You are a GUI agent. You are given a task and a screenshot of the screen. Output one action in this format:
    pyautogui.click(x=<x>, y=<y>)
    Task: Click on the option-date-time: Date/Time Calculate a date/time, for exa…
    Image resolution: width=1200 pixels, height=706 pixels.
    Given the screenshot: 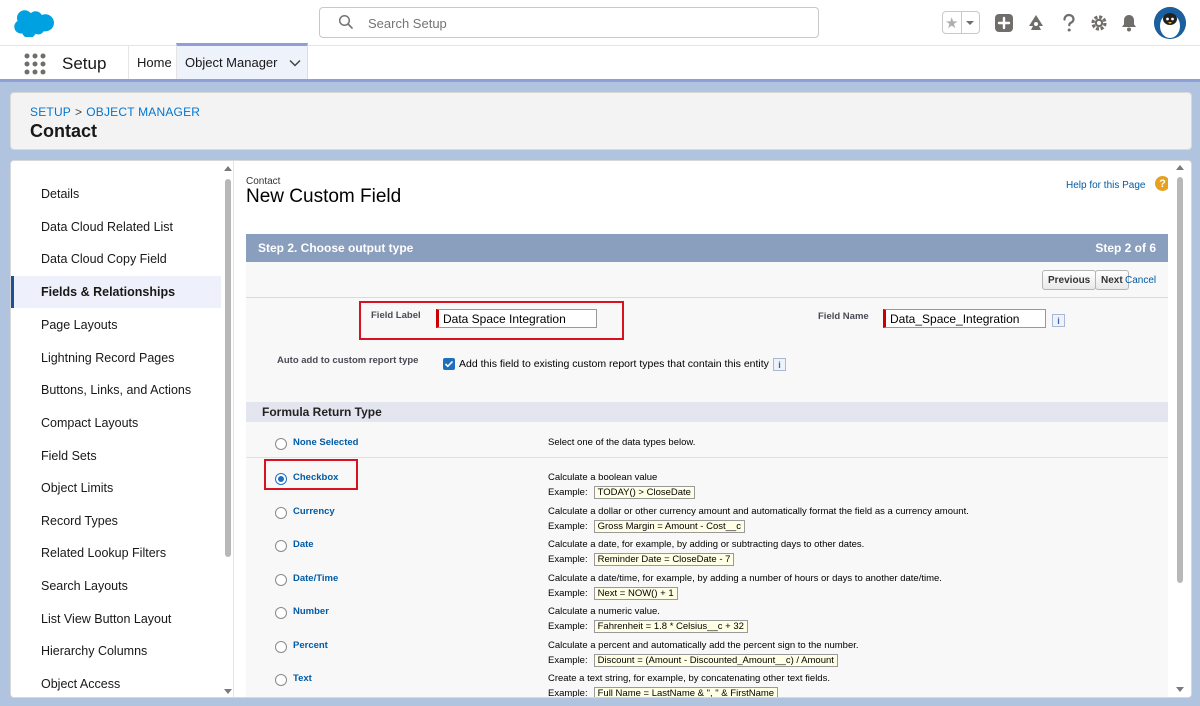 What is the action you would take?
    pyautogui.click(x=707, y=583)
    